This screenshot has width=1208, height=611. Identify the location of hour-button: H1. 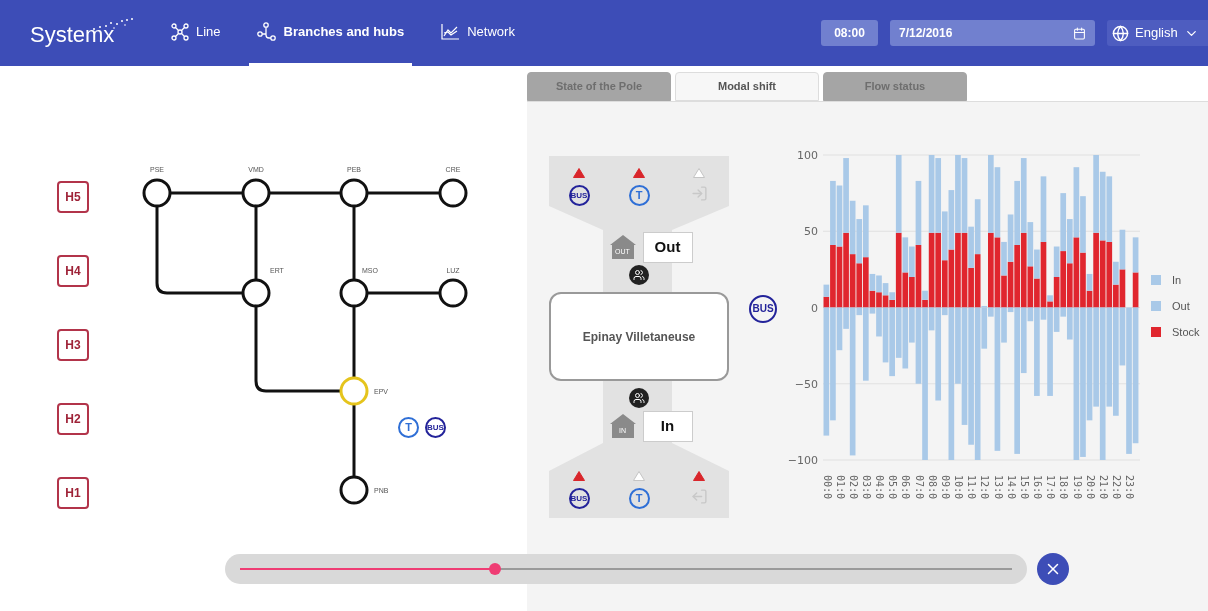
(73, 493).